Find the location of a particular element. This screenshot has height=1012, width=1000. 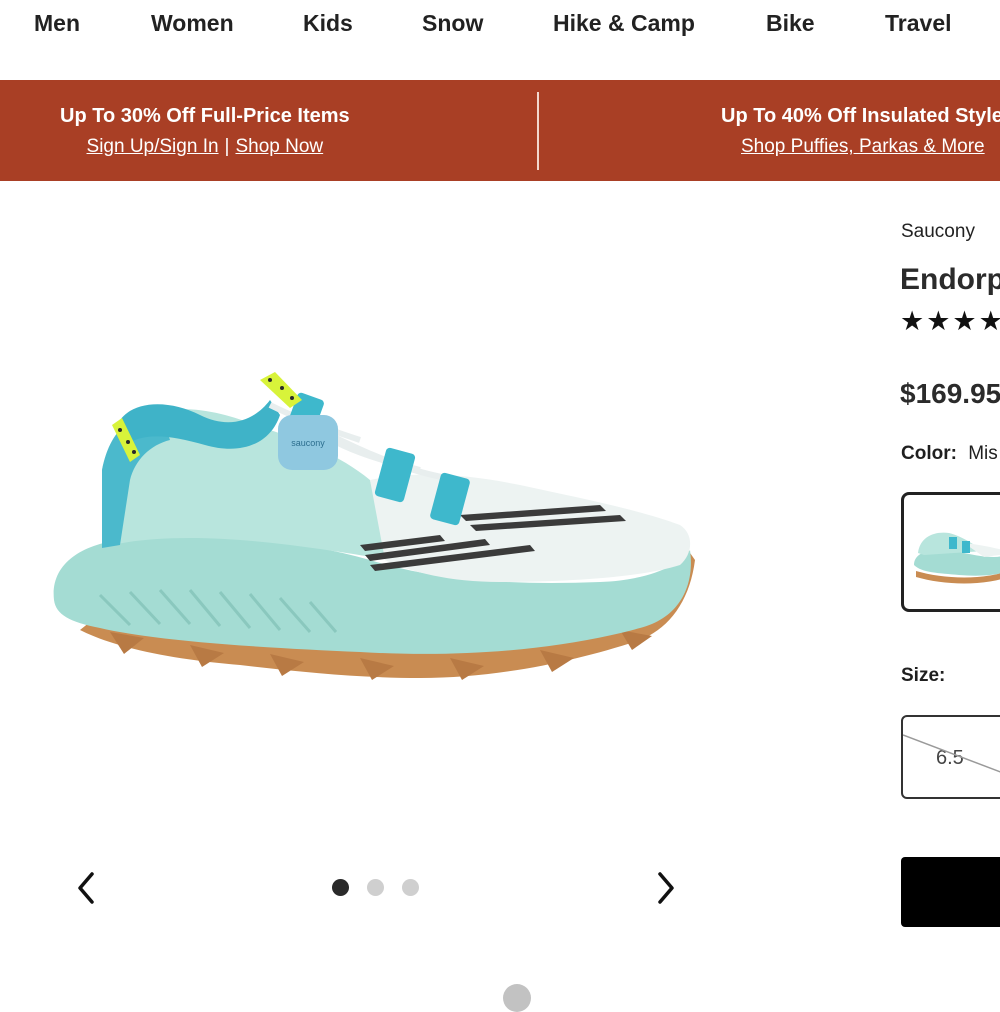

shoe-logo-text: saucony is located at coordinates (308, 443).